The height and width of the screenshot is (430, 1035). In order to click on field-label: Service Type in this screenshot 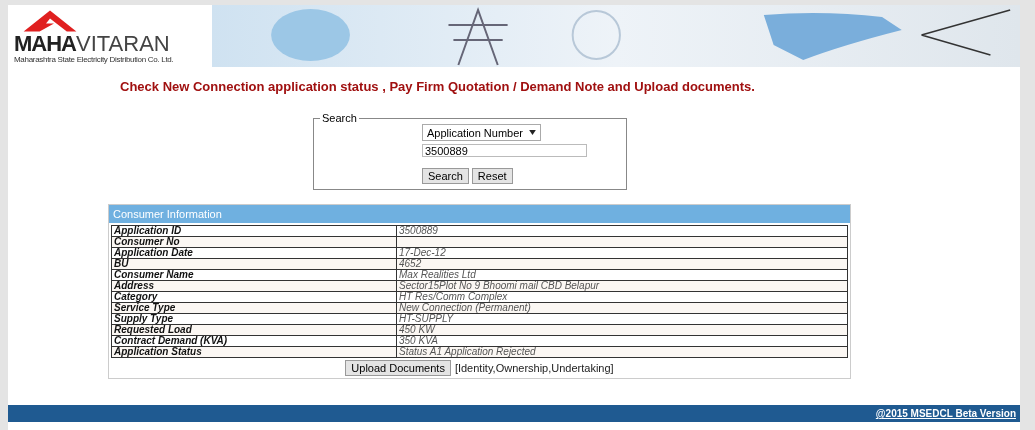, I will do `click(254, 308)`.